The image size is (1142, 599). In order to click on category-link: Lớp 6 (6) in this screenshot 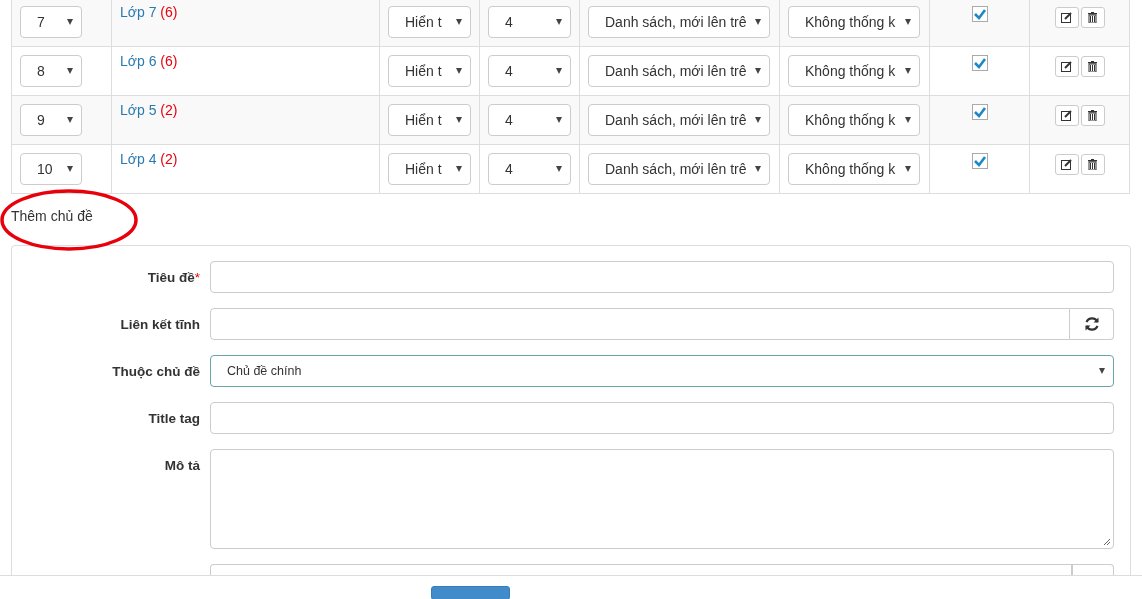, I will do `click(149, 61)`.